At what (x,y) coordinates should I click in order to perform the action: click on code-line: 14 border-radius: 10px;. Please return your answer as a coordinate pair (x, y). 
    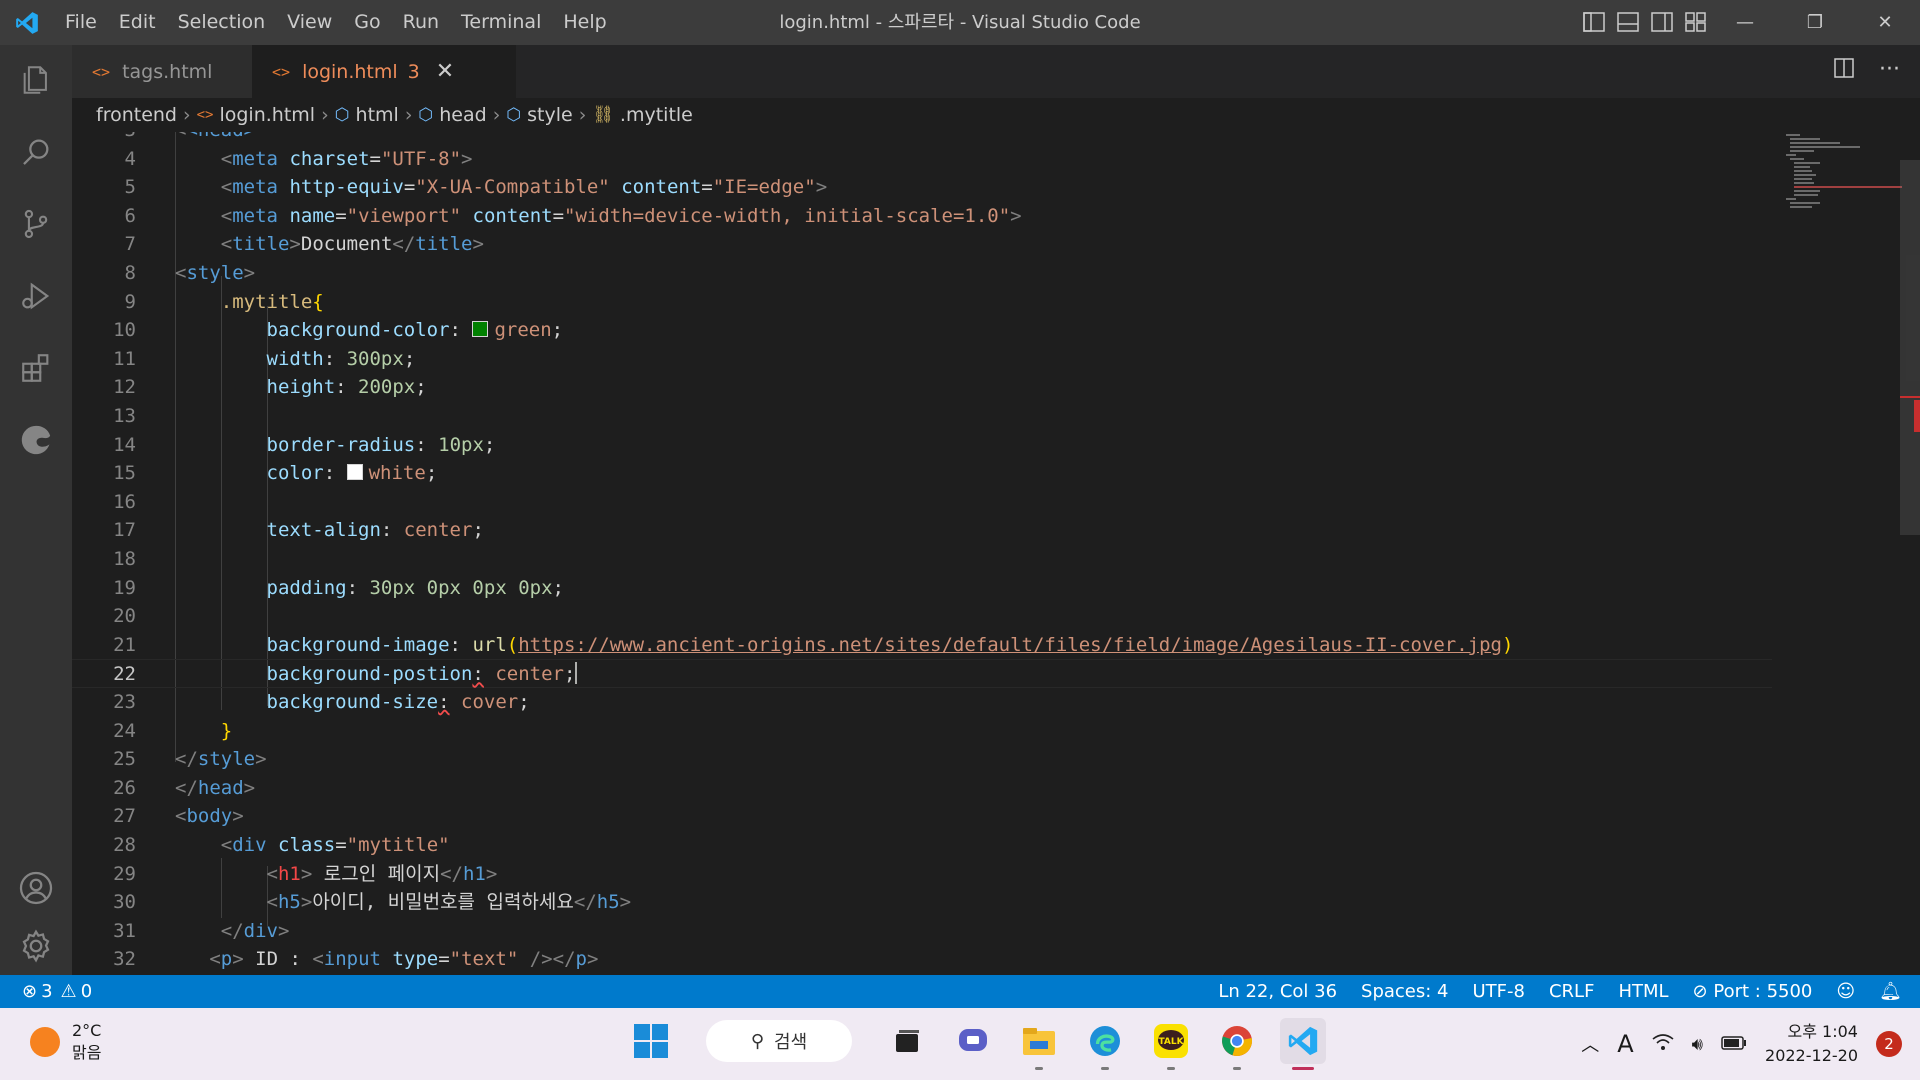
    Looking at the image, I should click on (304, 444).